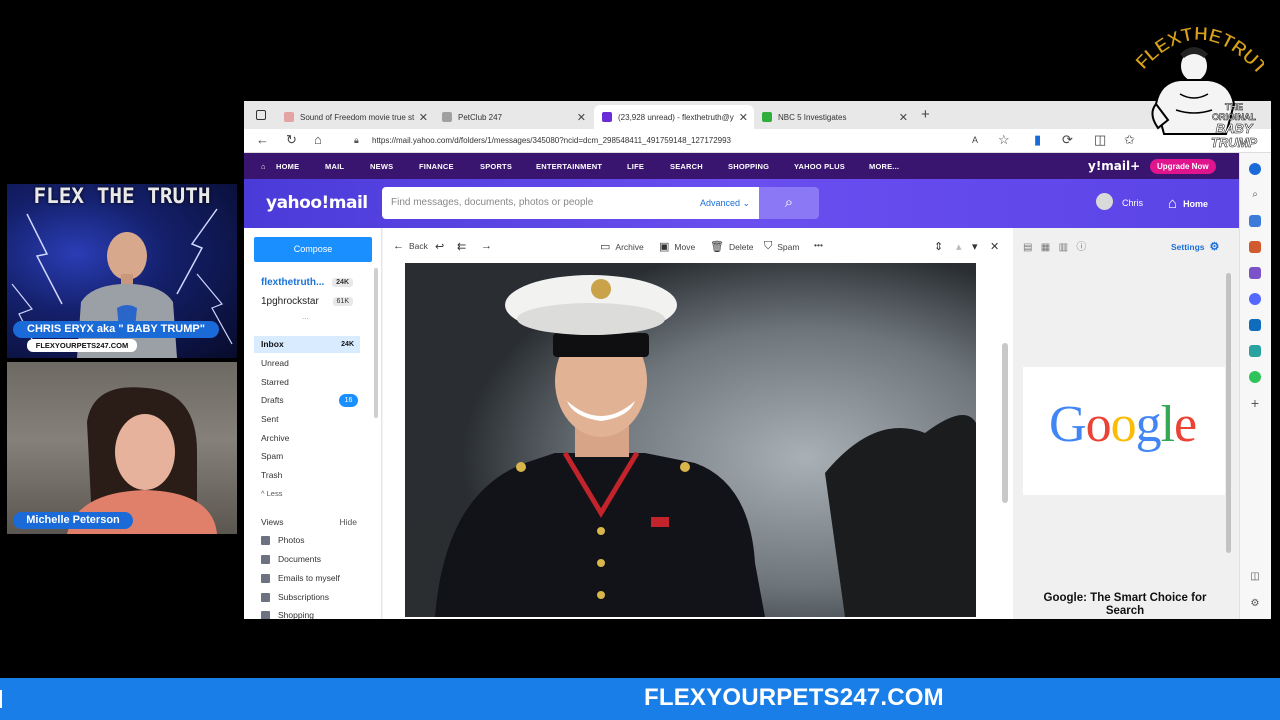 This screenshot has height=720, width=1280. I want to click on less-toggle: ^ Less, so click(307, 493).